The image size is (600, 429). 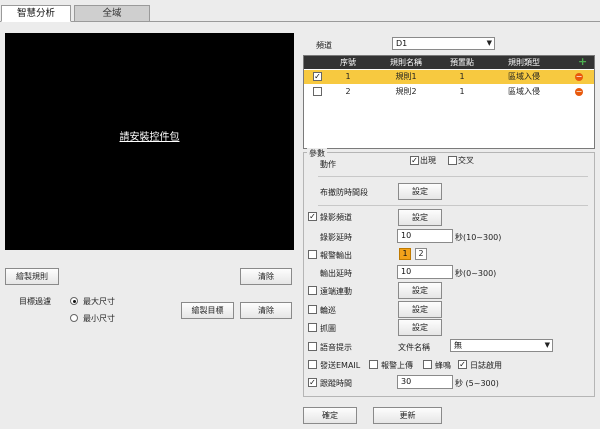 What do you see at coordinates (462, 364) in the screenshot?
I see `log-checkbox: ✓` at bounding box center [462, 364].